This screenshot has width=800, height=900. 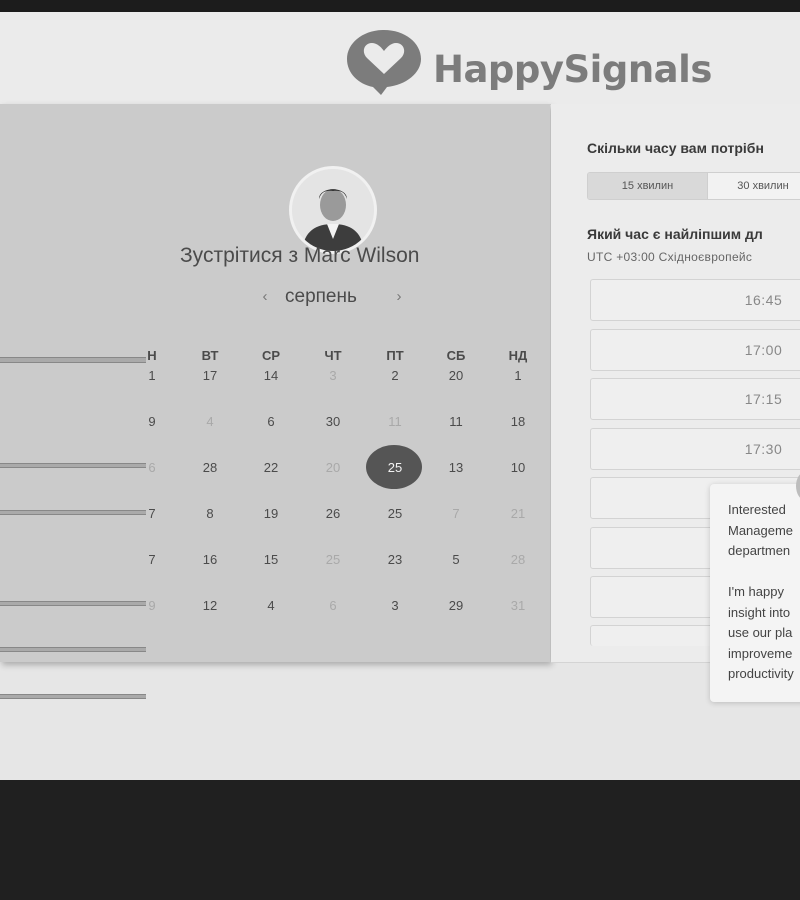 What do you see at coordinates (271, 513) in the screenshot?
I see `calendar-day: 19` at bounding box center [271, 513].